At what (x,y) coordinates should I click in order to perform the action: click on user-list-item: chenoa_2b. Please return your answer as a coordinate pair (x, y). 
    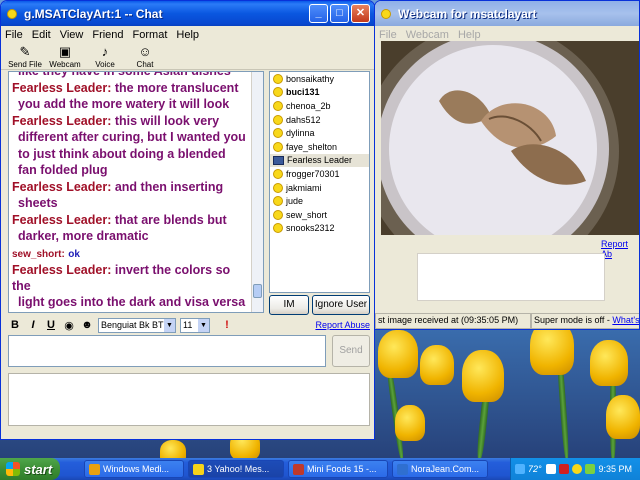
    Looking at the image, I should click on (319, 106).